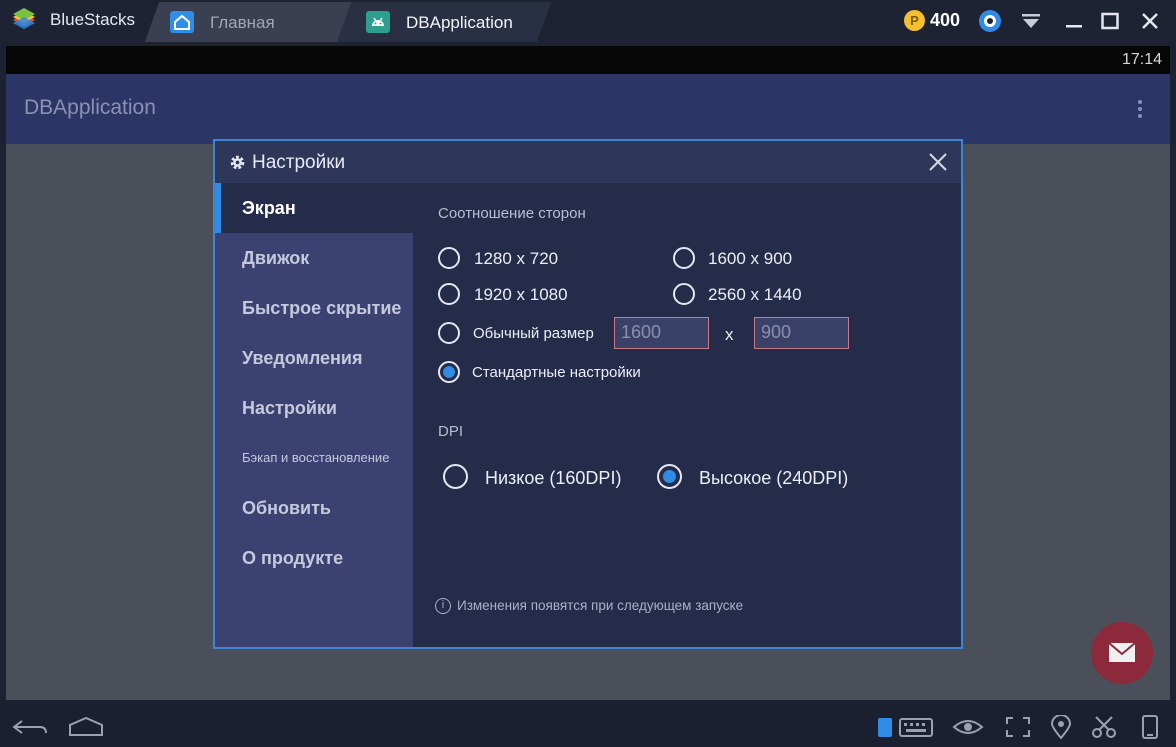 The height and width of the screenshot is (747, 1176). Describe the element at coordinates (451, 431) in the screenshot. I see `dpi-heading: DPI` at that location.